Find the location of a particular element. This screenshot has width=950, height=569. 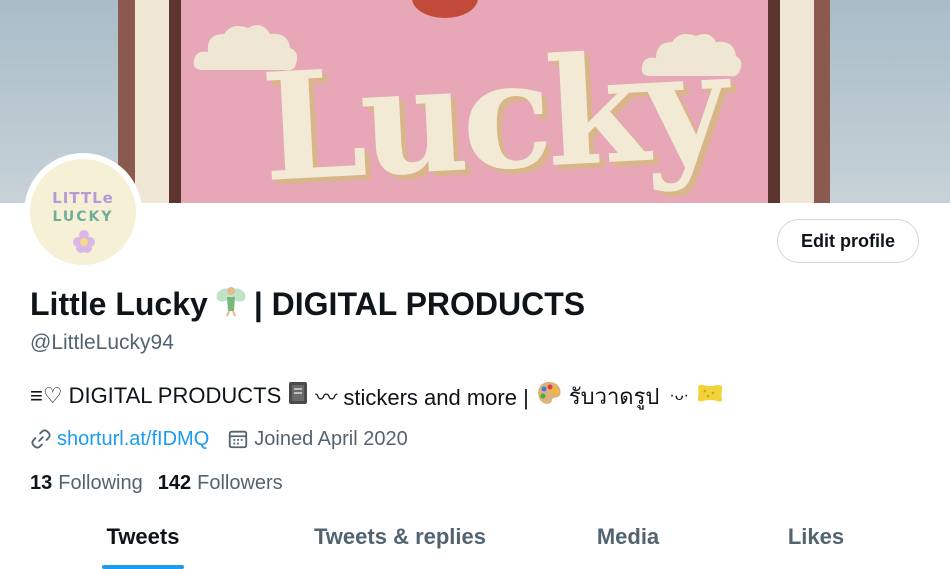

edit-profile-button: Edit profile is located at coordinates (848, 241).